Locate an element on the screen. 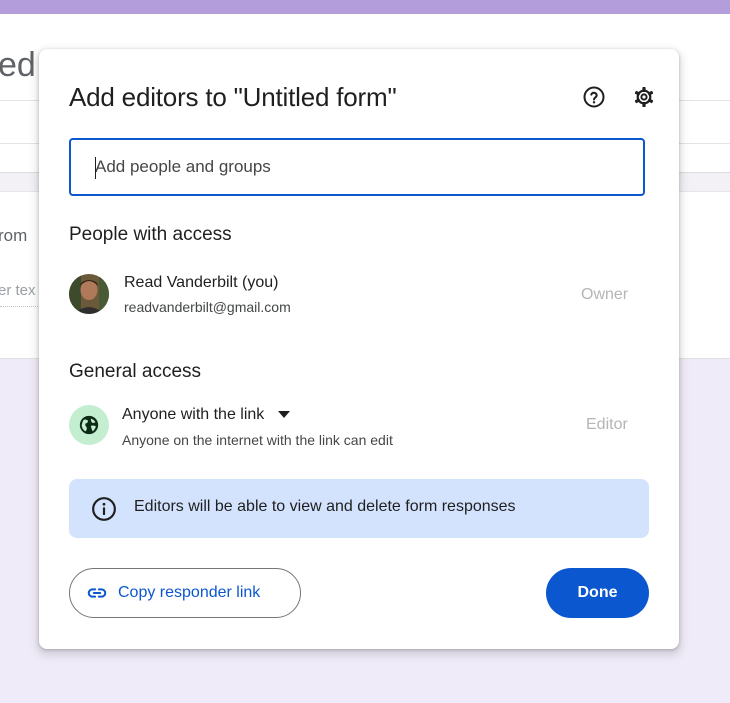  dropdown-arrow-icon is located at coordinates (284, 415).